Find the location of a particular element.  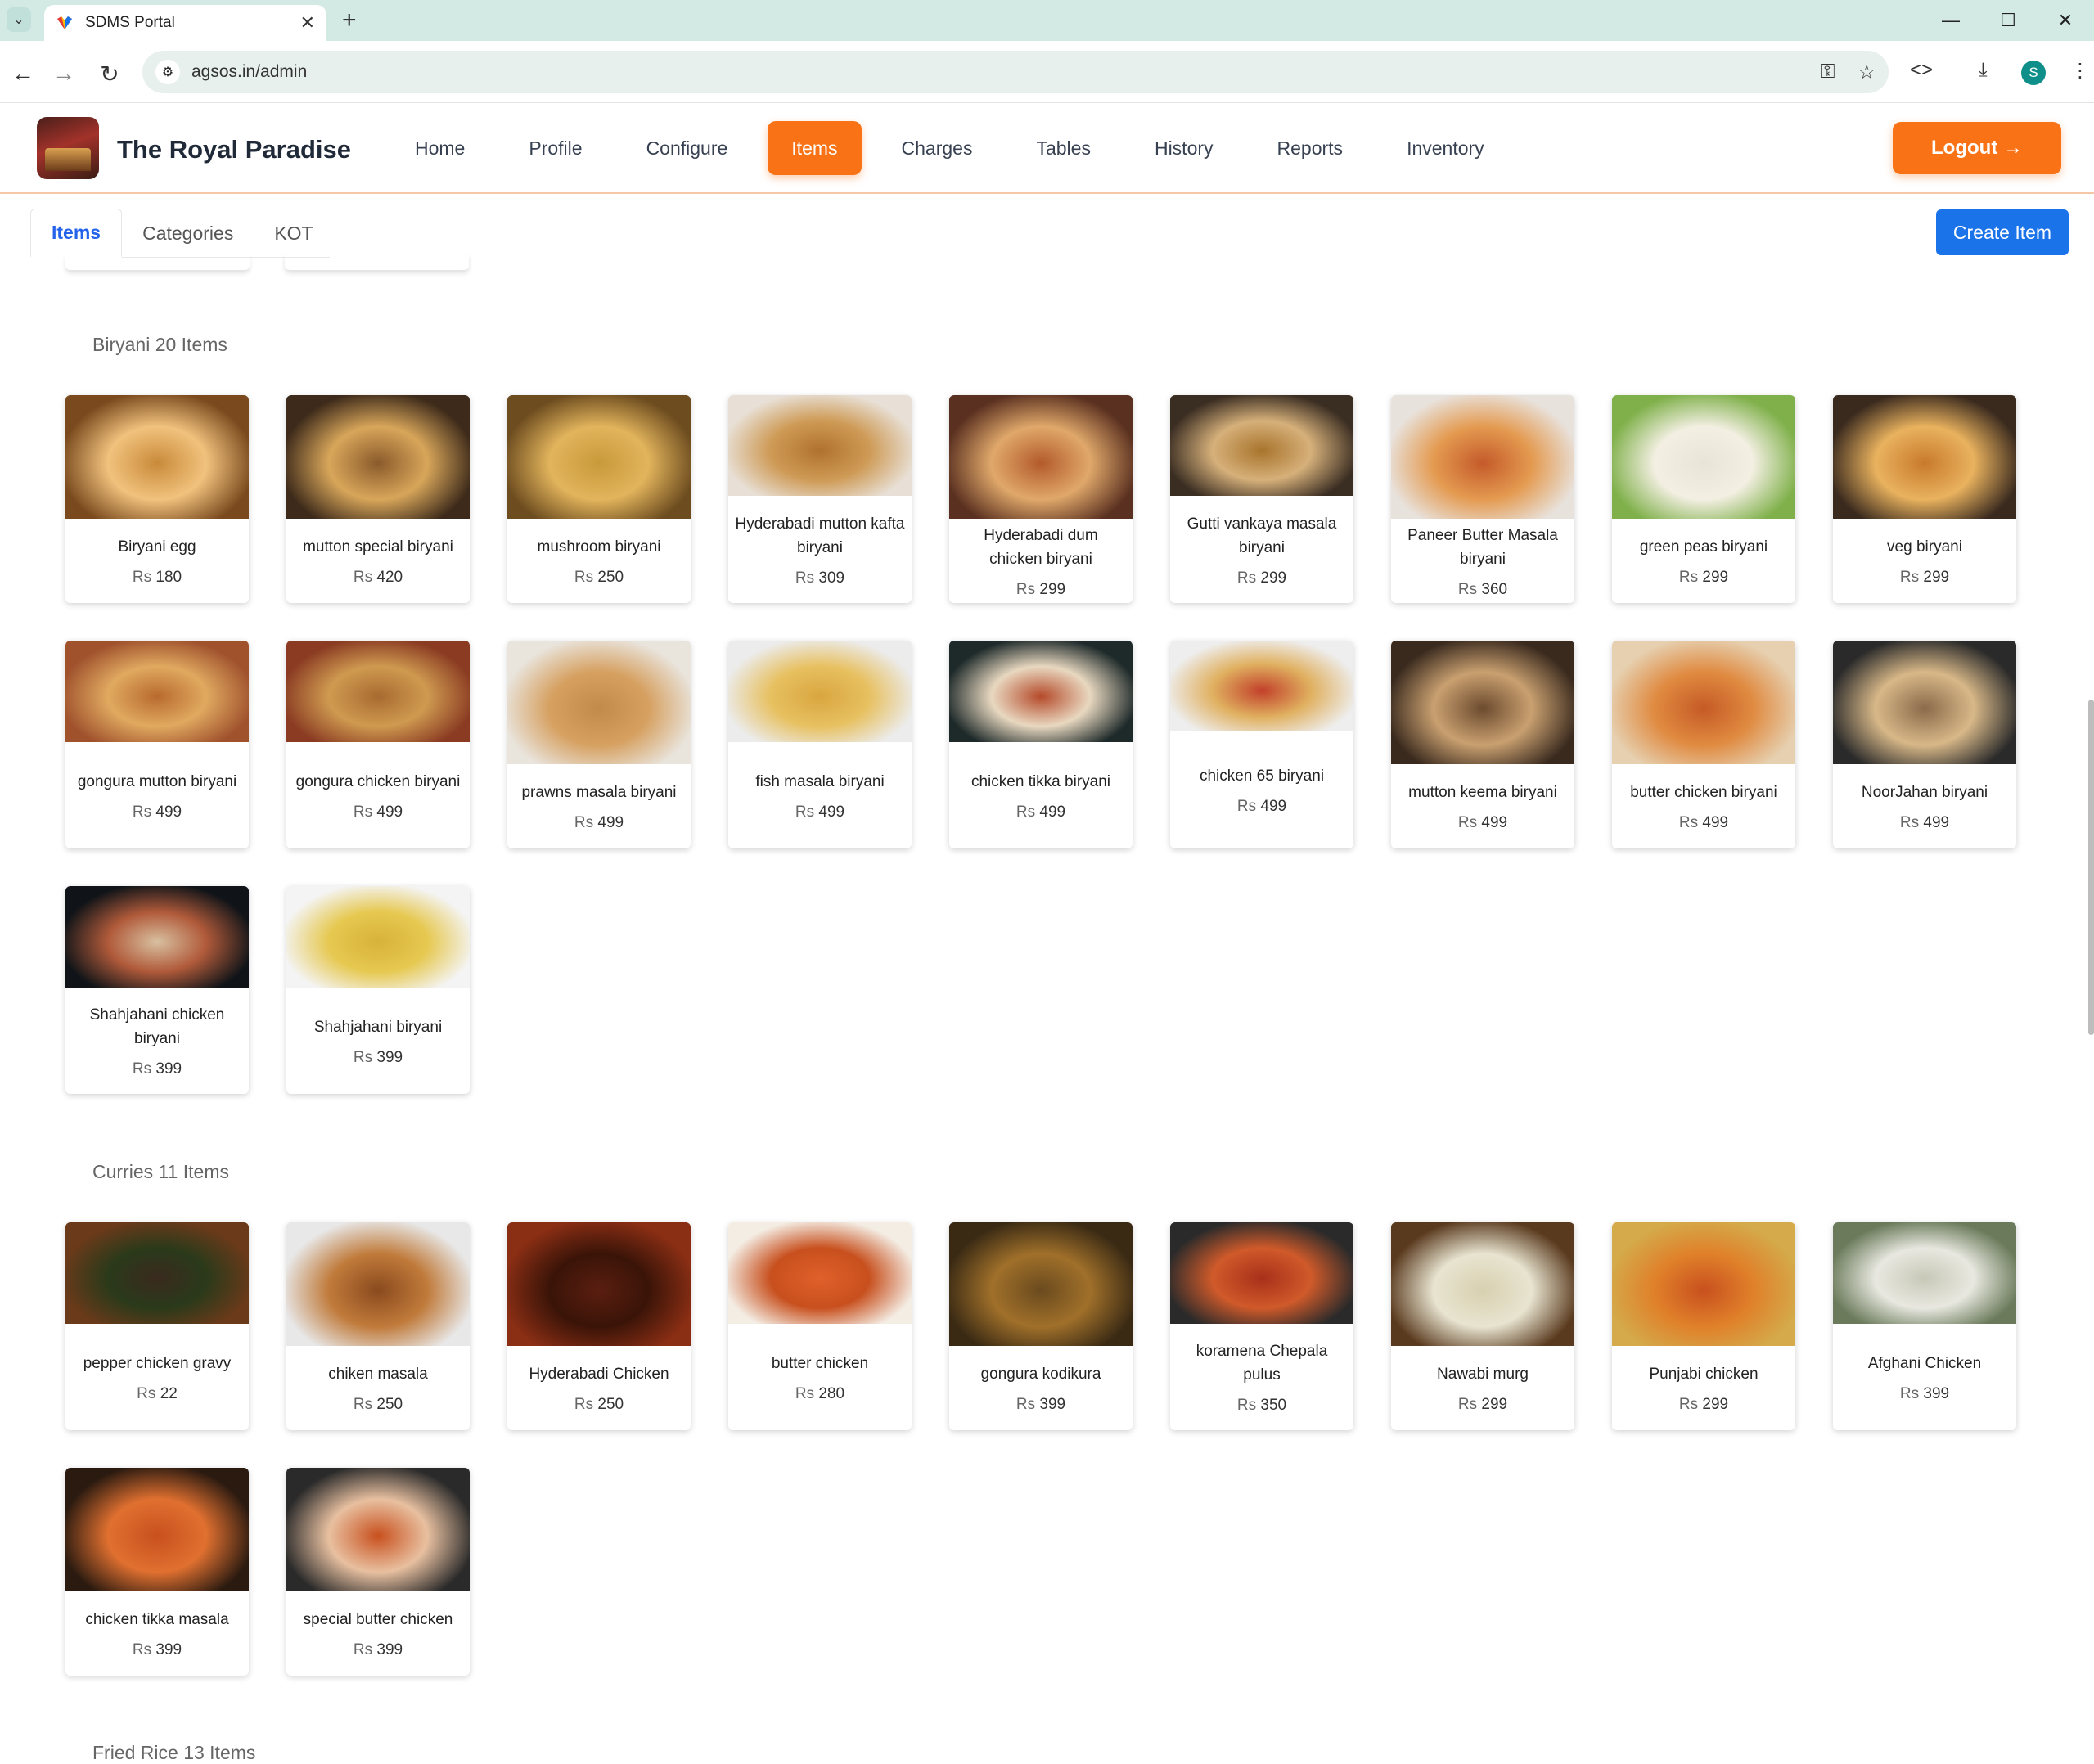

item-card: chicken tikka biryani Rs 499 is located at coordinates (1041, 745).